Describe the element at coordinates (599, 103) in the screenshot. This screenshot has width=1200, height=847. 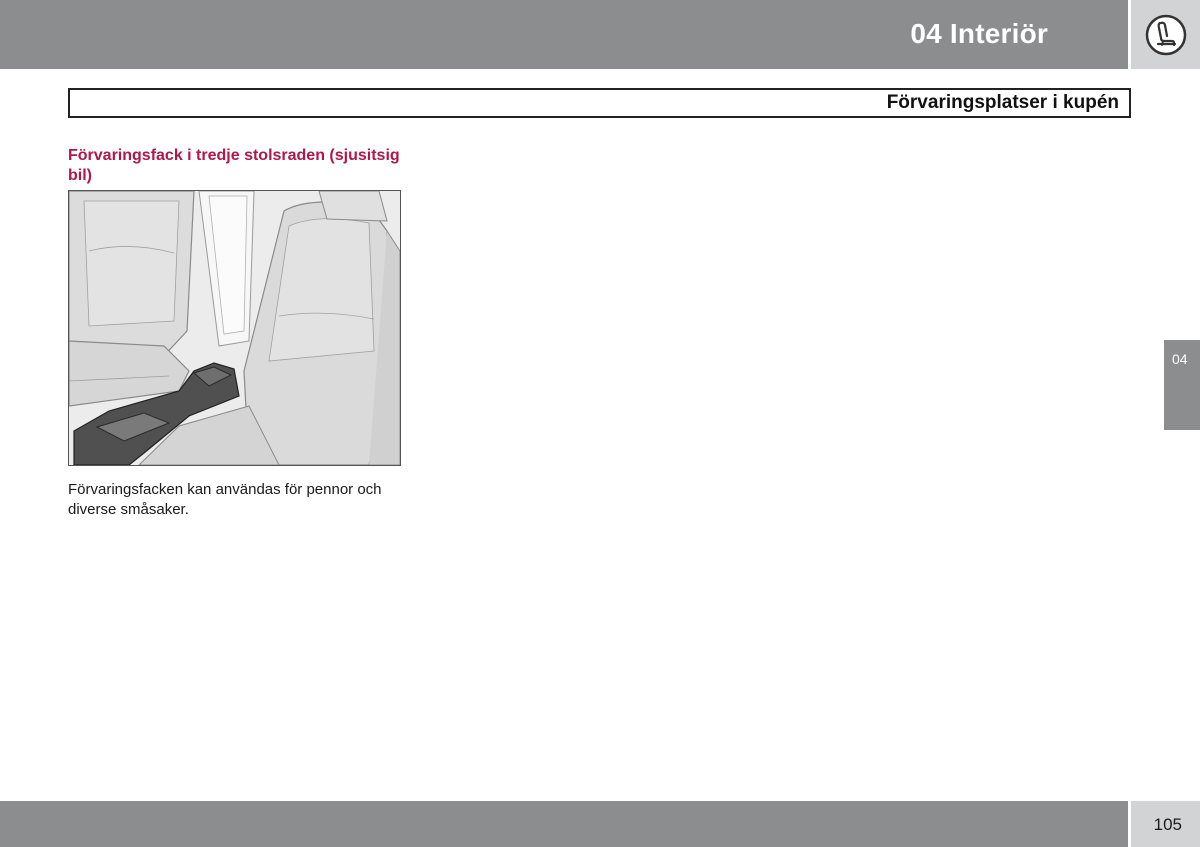
I see `section-header: Förvaringsplatser i kupén` at that location.